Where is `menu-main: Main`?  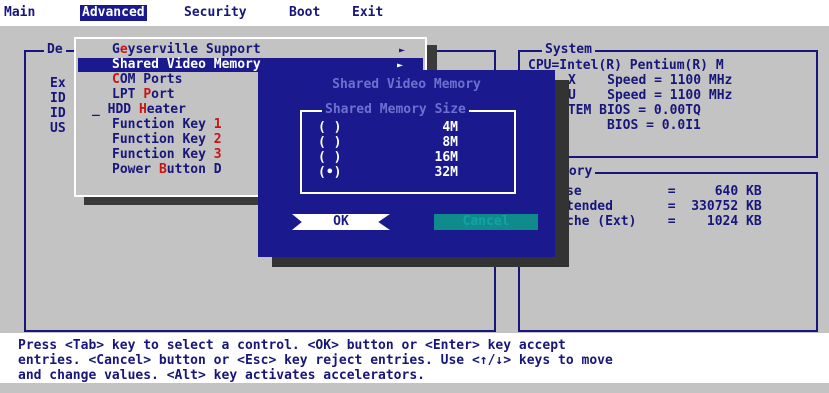
menu-main: Main is located at coordinates (19, 13).